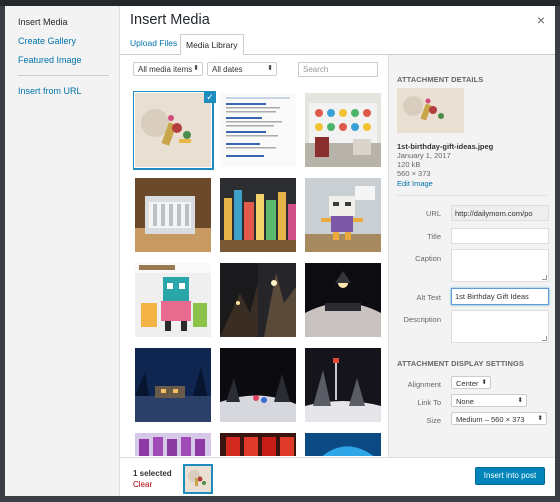  What do you see at coordinates (62, 60) in the screenshot?
I see `menu-item-featured-image: Featured Image` at bounding box center [62, 60].